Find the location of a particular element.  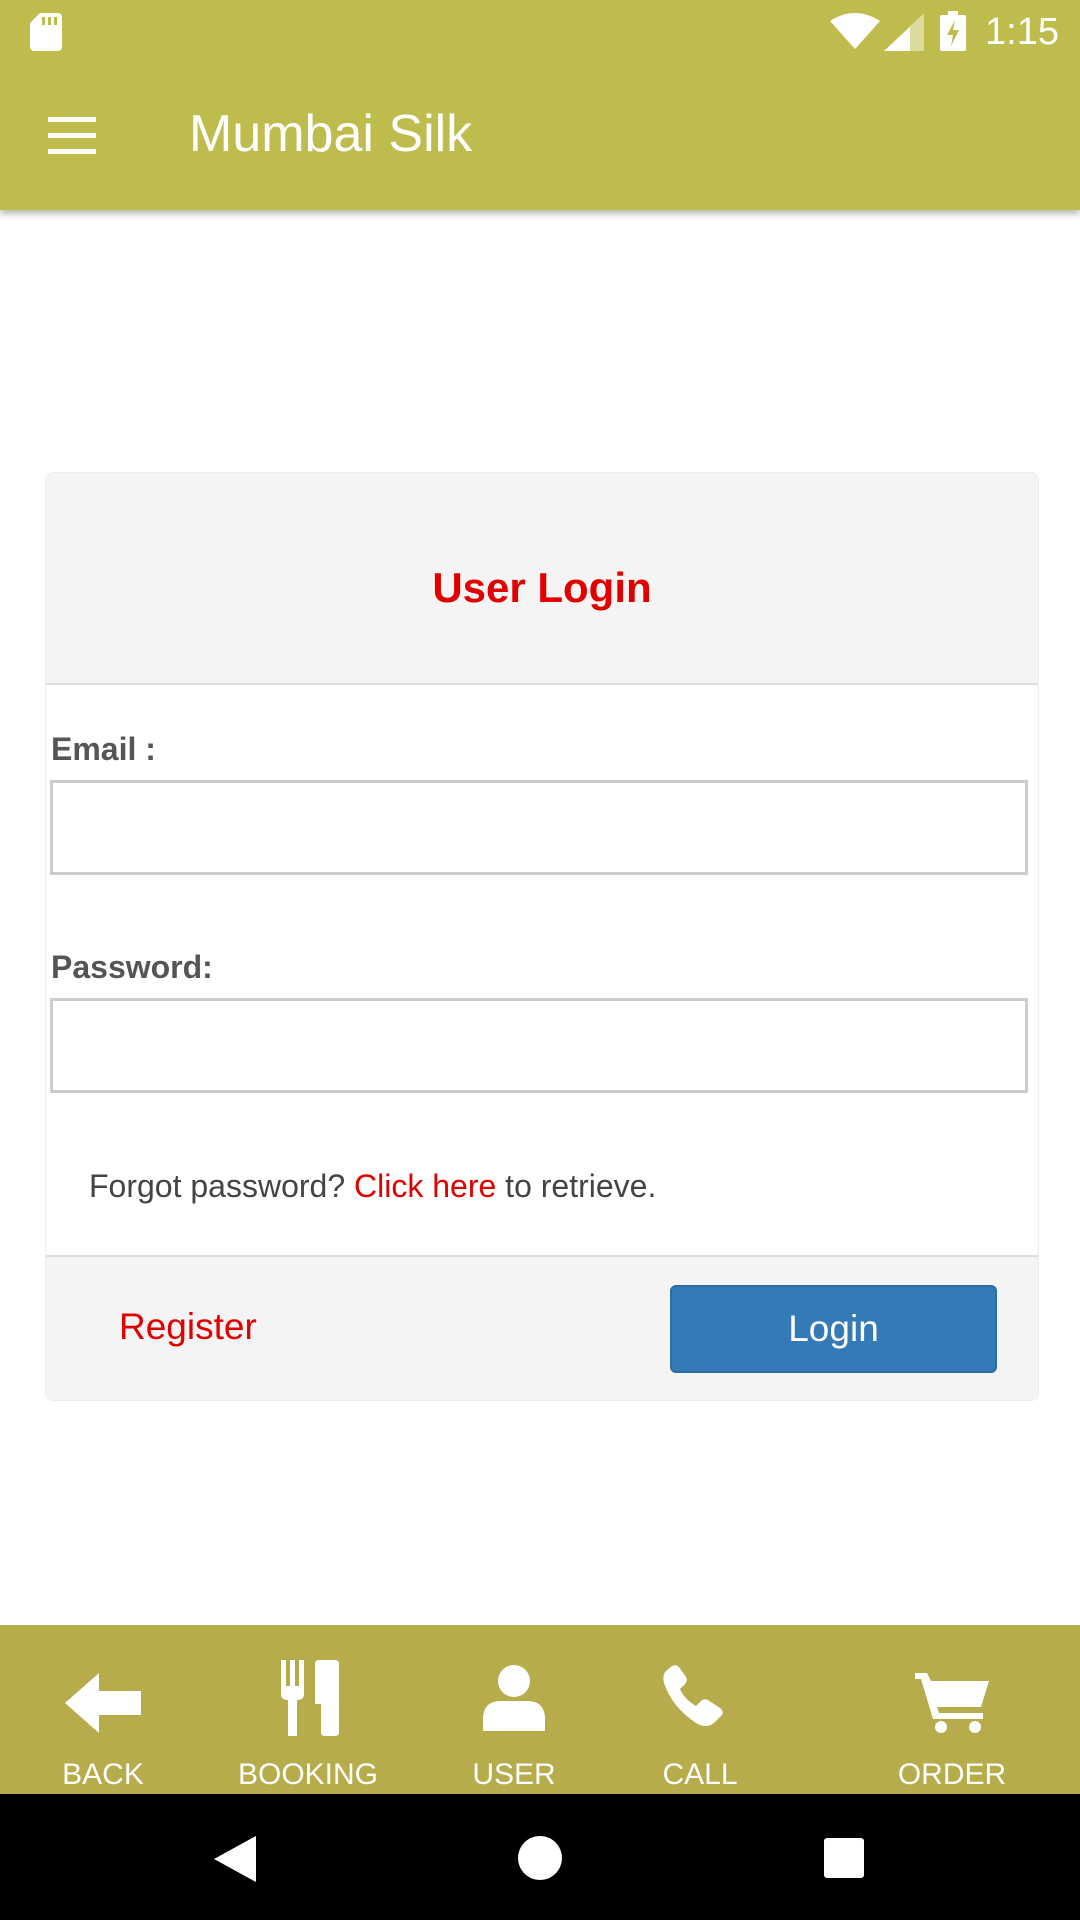

email-field is located at coordinates (539, 827).